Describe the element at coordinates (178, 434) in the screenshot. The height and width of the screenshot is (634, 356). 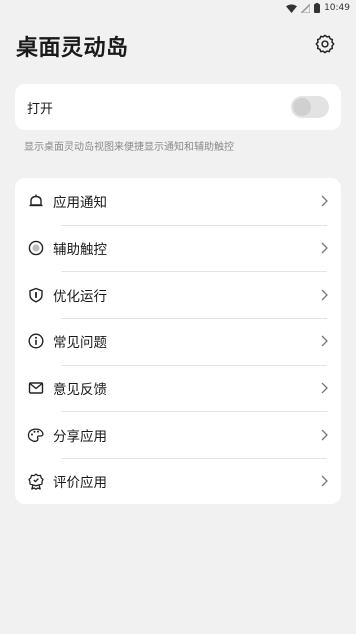
I see `menu-item-share-app: 分享应用` at that location.